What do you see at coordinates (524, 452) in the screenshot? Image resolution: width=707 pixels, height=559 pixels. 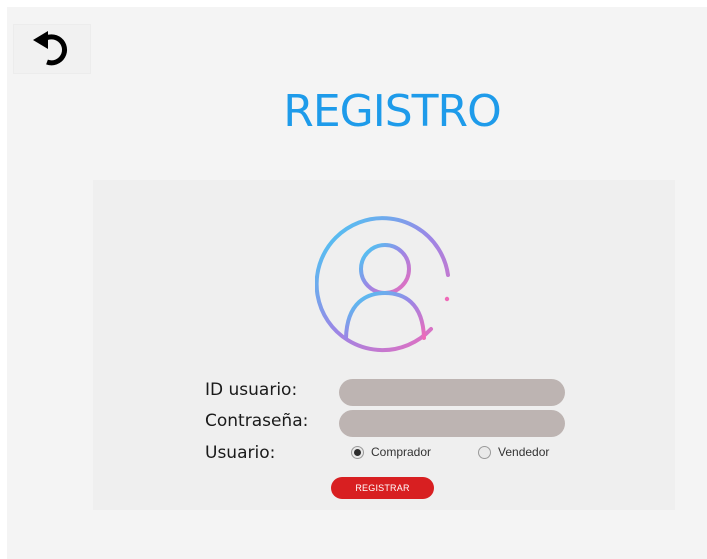 I see `radio-vendedor-label: Vendedor` at bounding box center [524, 452].